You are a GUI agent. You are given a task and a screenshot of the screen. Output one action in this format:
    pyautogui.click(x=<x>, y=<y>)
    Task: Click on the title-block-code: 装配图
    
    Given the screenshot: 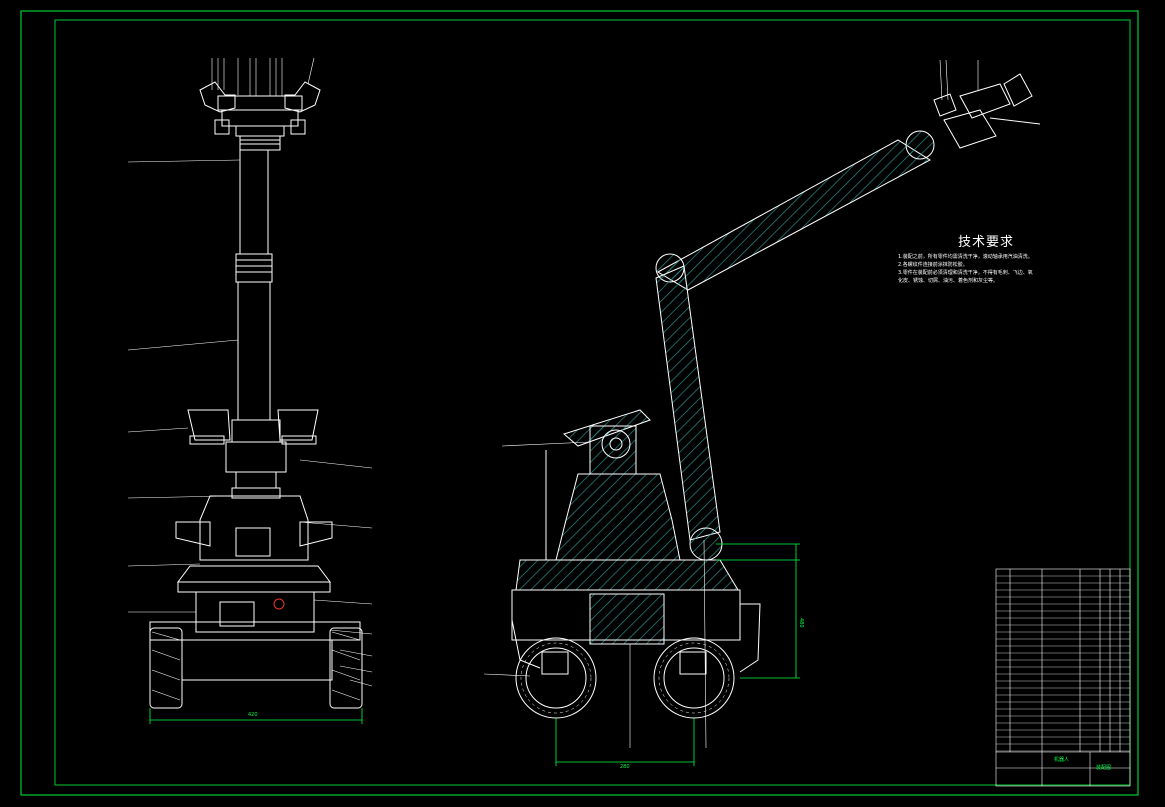 What is the action you would take?
    pyautogui.click(x=1104, y=768)
    